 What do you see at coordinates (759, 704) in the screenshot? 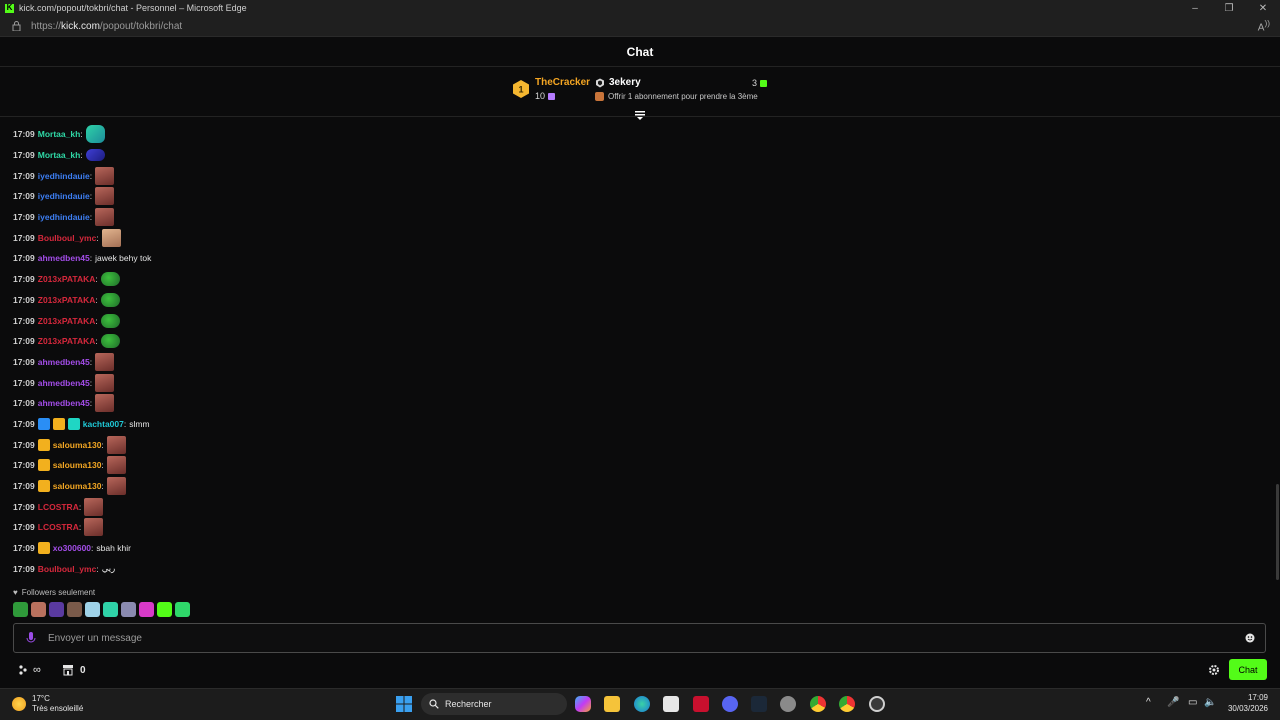
I see `steam-icon` at bounding box center [759, 704].